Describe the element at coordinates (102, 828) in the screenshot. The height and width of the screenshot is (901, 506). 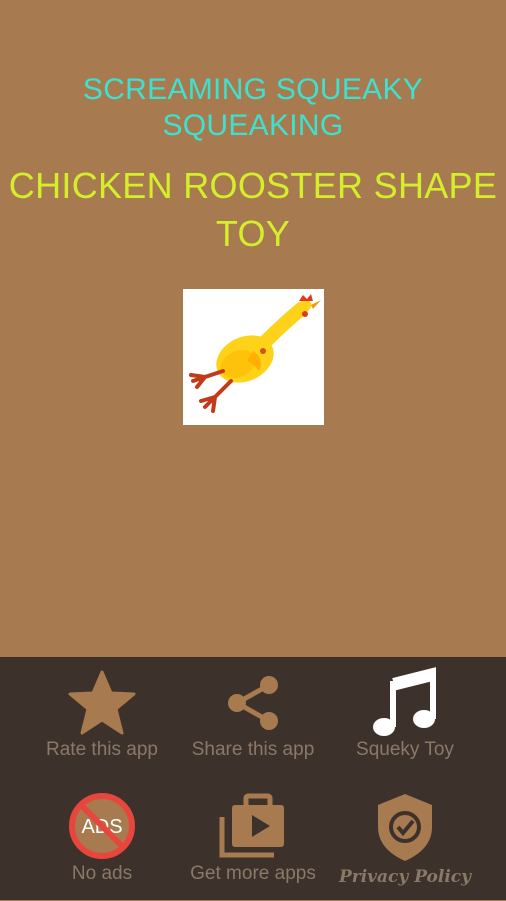
I see `no-ads-icon: ADS` at that location.